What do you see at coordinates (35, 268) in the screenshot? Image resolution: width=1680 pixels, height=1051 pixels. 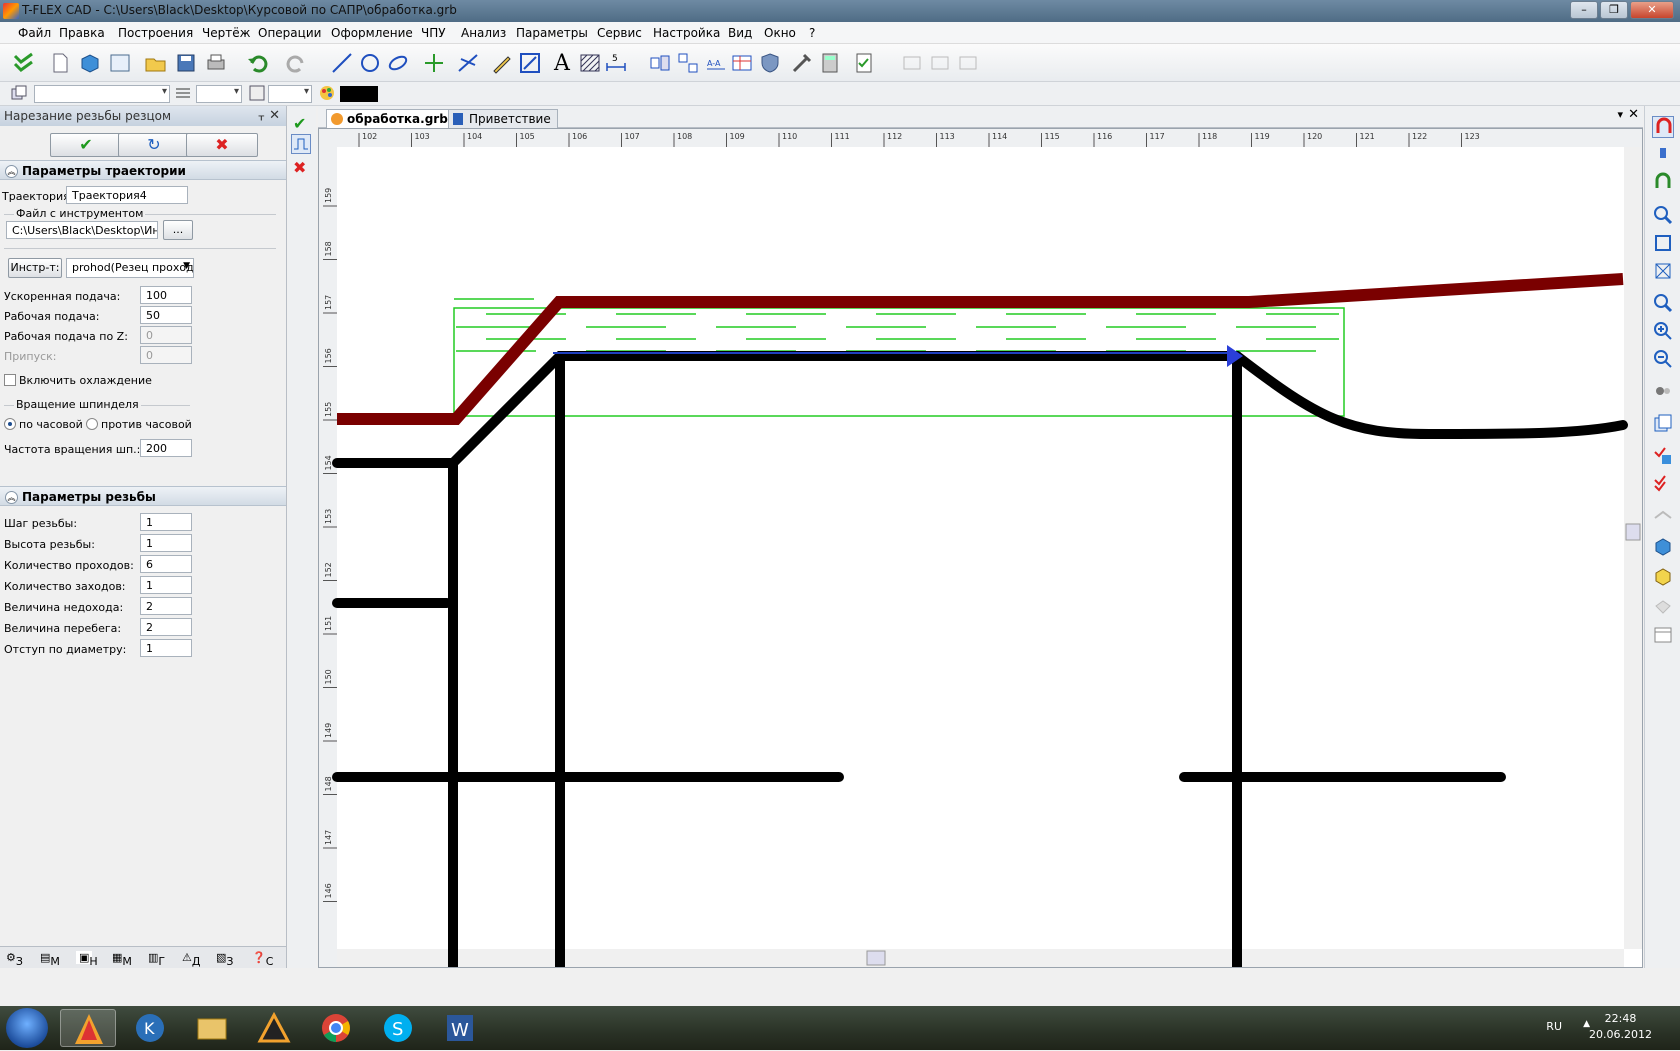 I see `tool-button: Инстр-т:` at bounding box center [35, 268].